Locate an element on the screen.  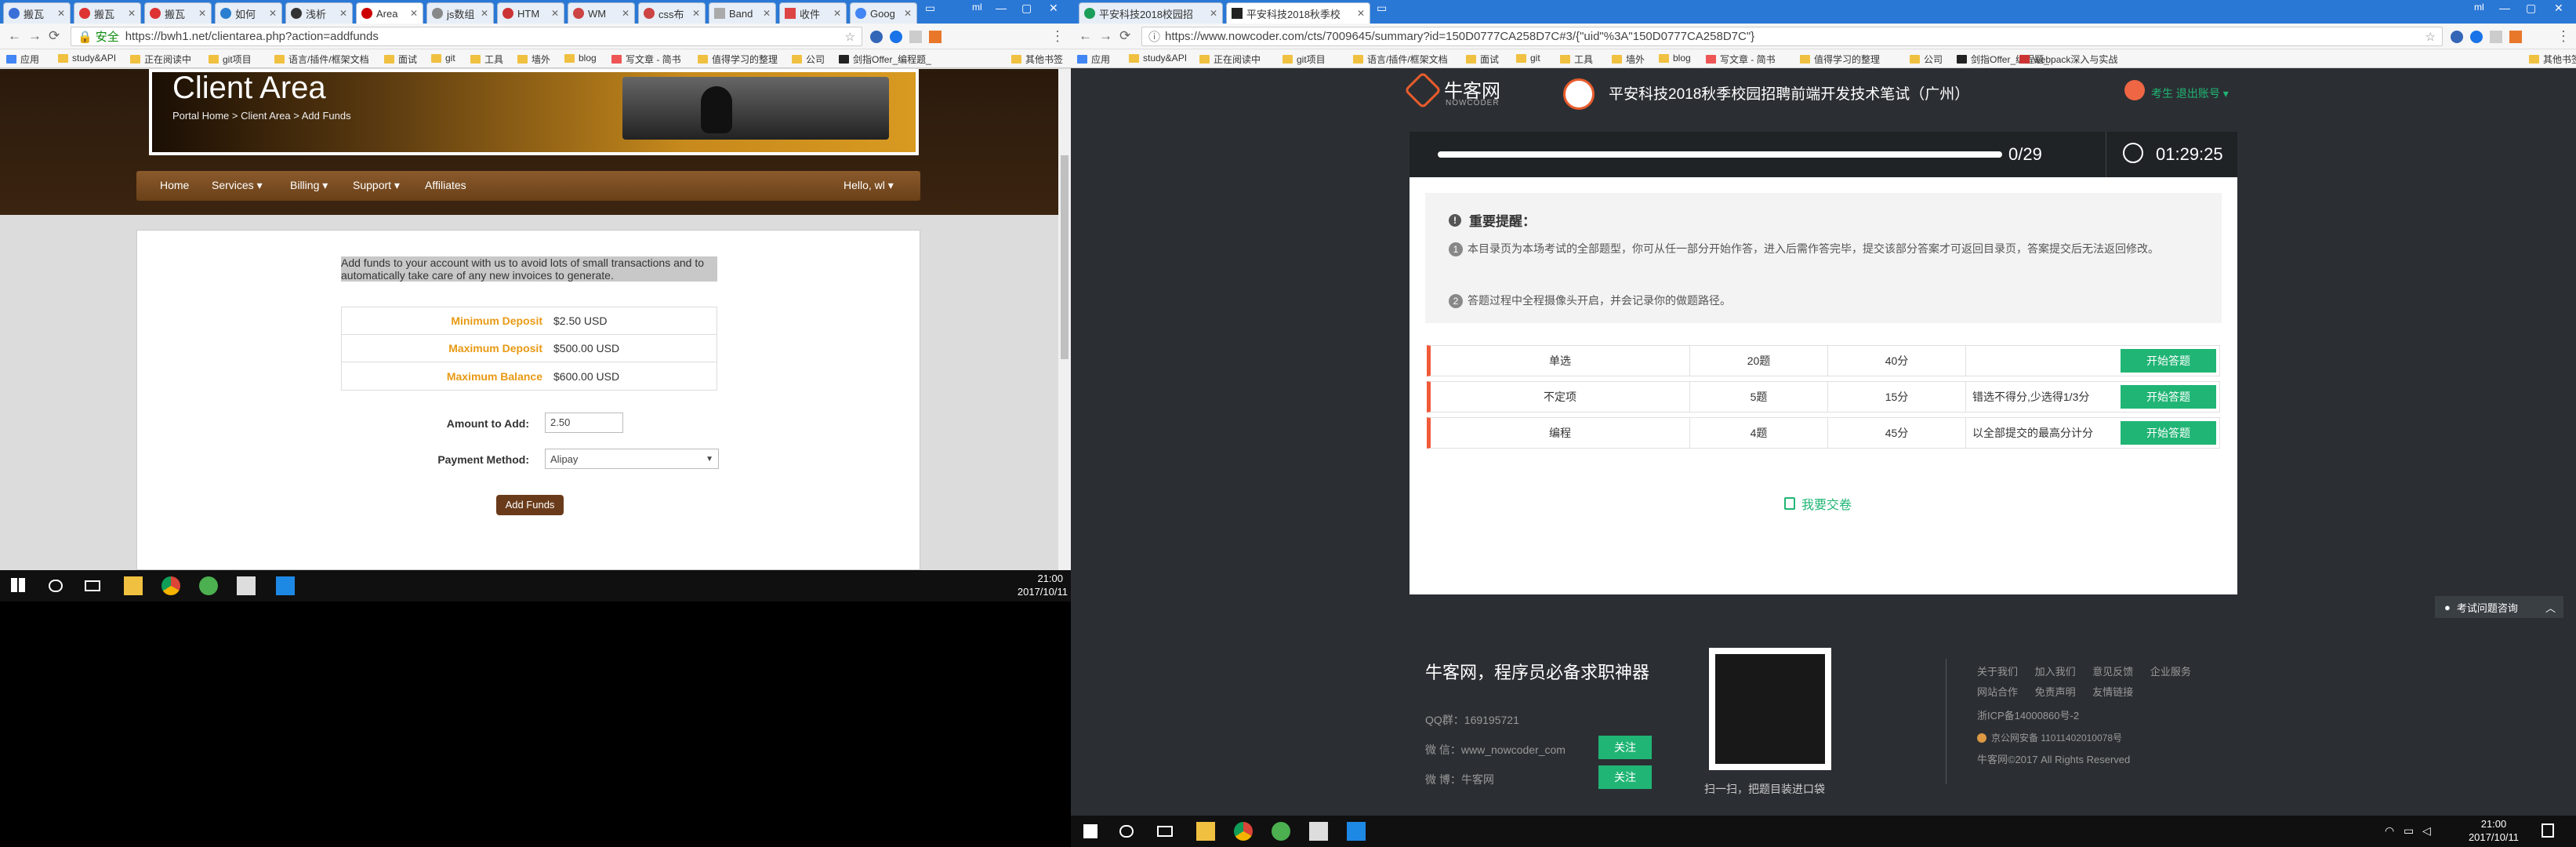
nav-user: Hello, wl ▾ is located at coordinates (869, 185).